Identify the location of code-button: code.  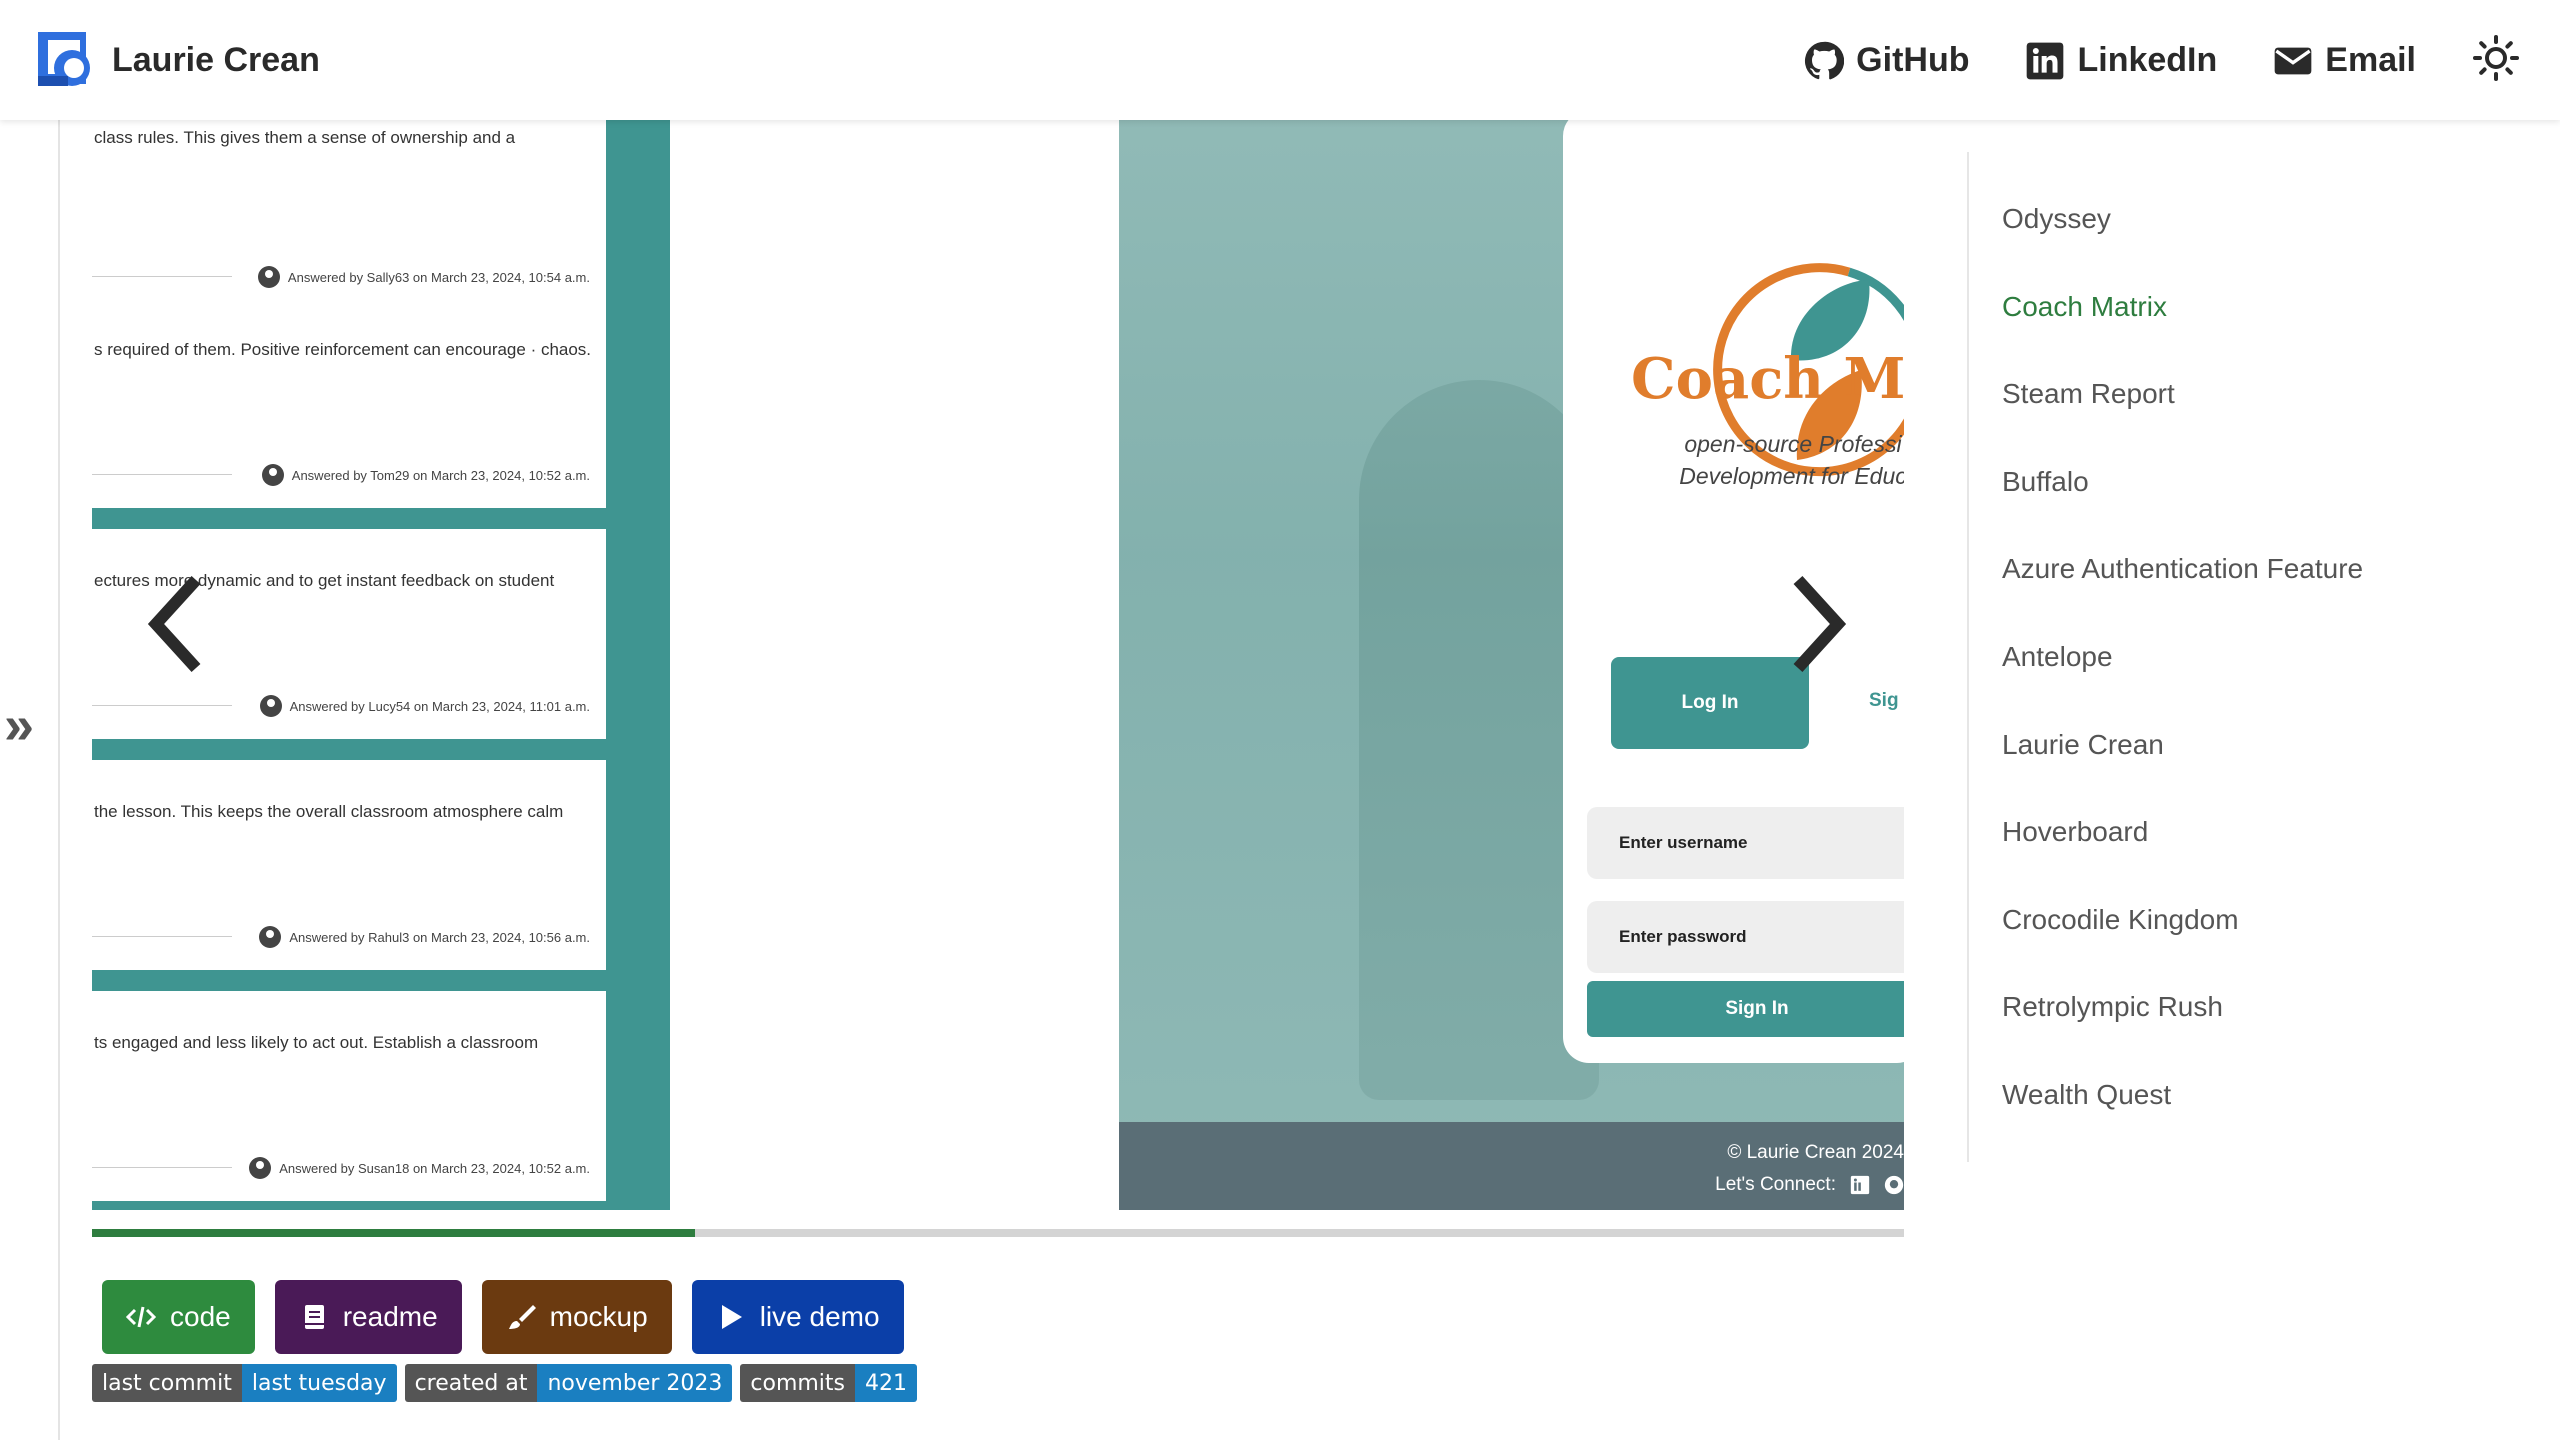
(178, 1317).